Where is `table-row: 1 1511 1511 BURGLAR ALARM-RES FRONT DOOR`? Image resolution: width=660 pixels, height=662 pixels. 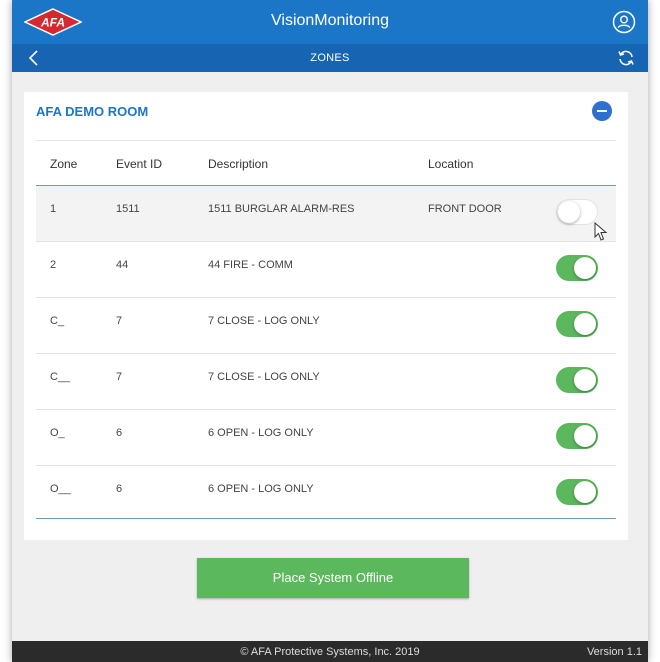
table-row: 1 1511 1511 BURGLAR ALARM-RES FRONT DOOR is located at coordinates (326, 214).